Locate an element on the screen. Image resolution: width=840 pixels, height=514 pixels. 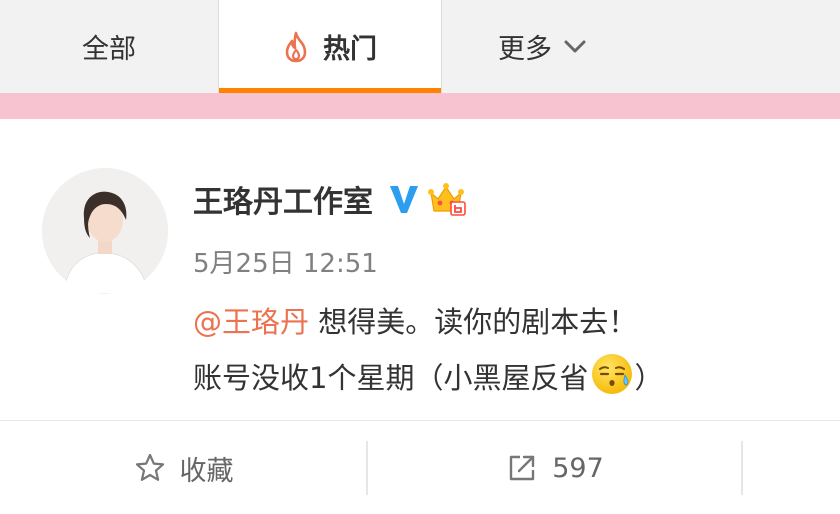
mention-link: @王珞丹 is located at coordinates (251, 322).